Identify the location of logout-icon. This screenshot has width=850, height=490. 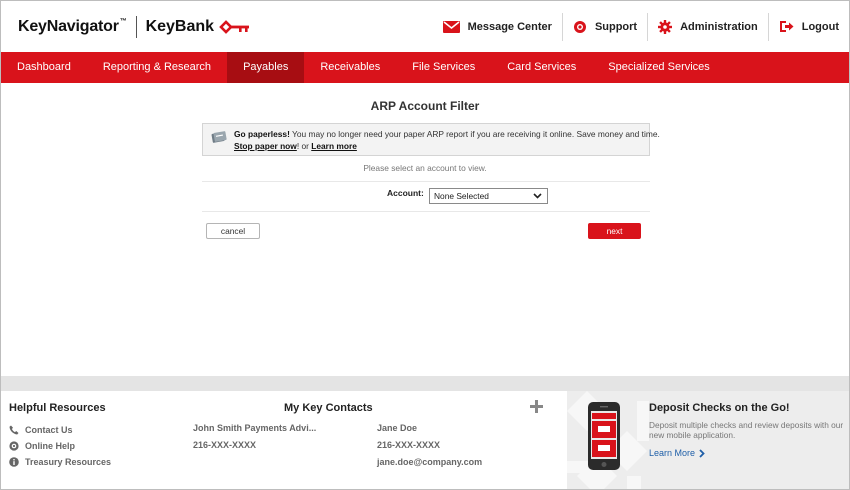
(786, 26).